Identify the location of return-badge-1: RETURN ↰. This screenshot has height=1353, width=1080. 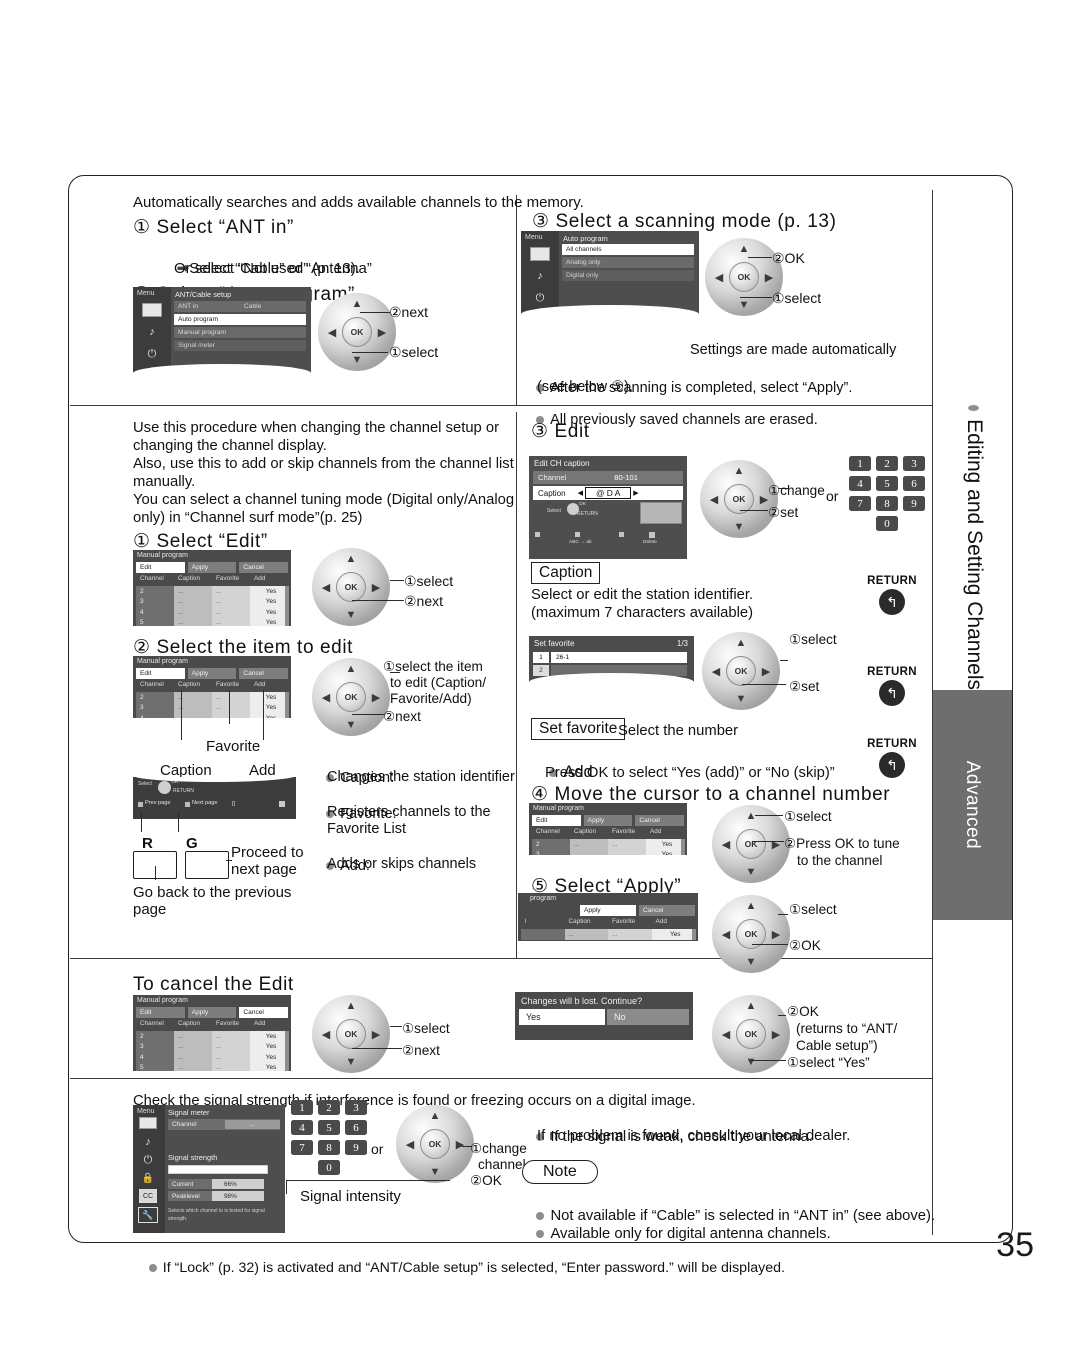
(892, 595).